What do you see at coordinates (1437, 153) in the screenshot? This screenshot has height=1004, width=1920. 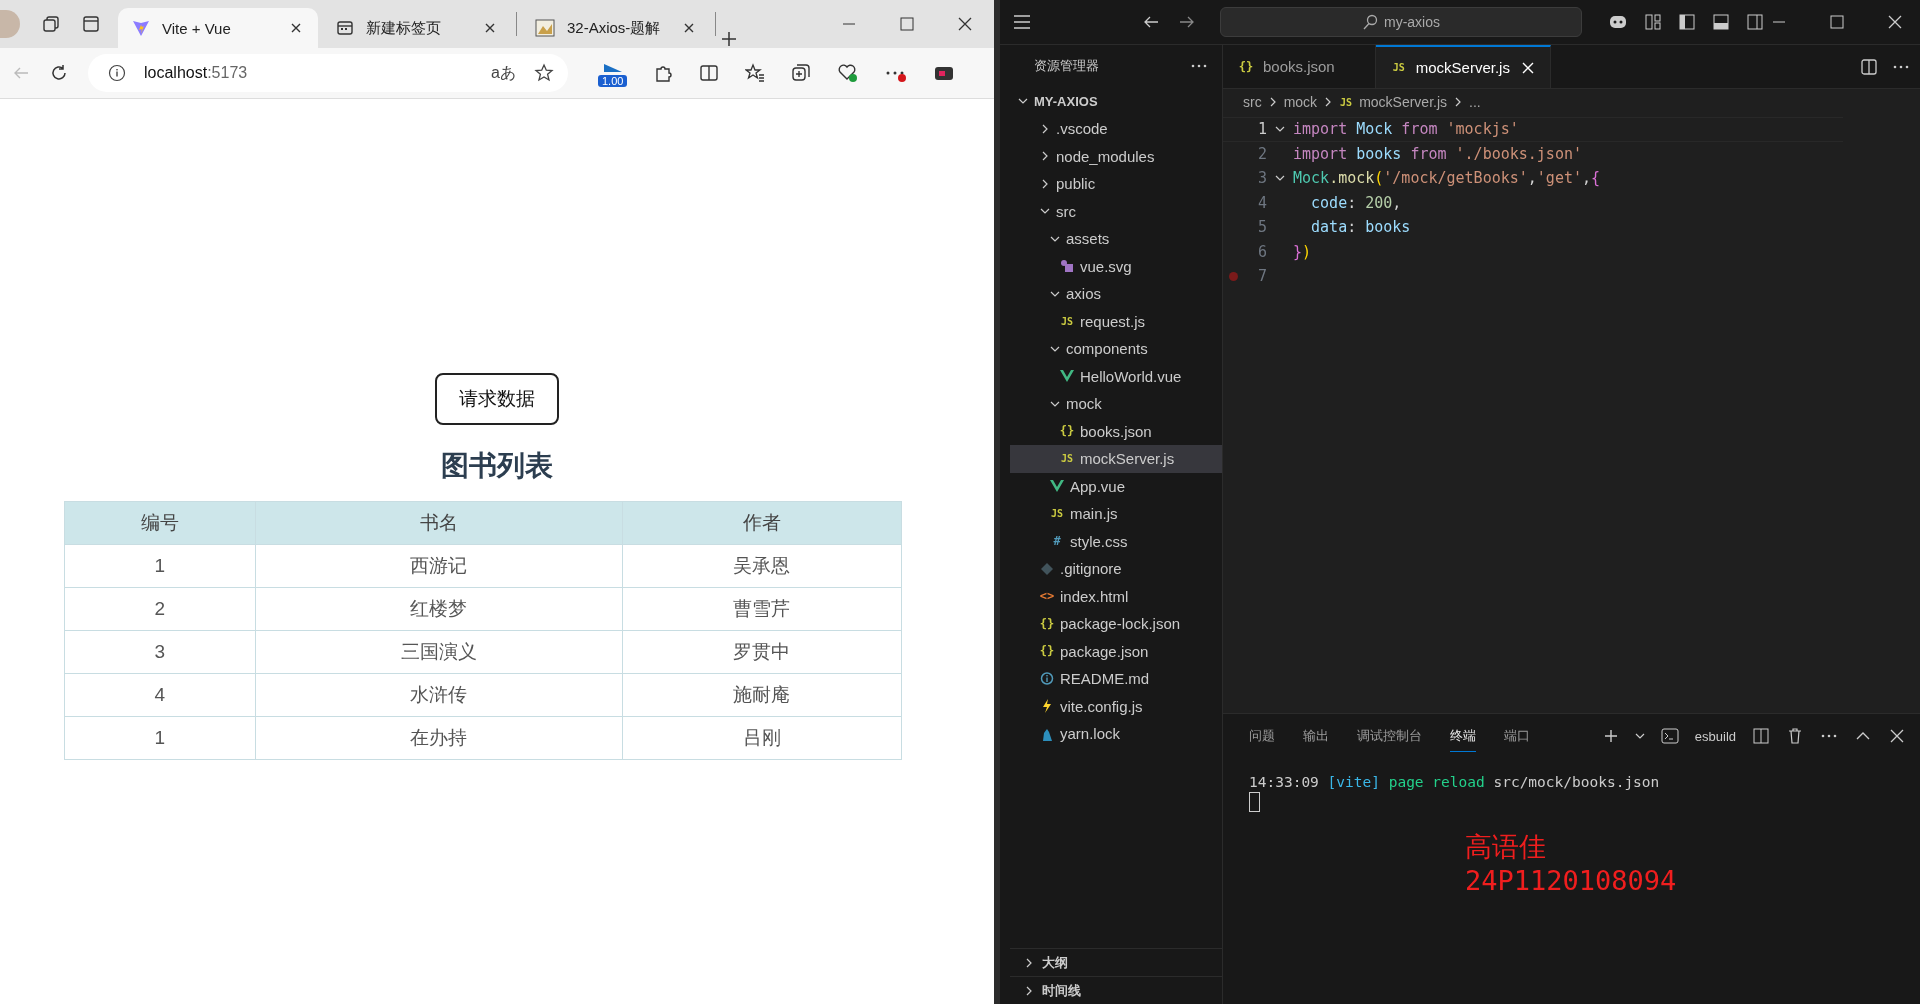 I see `code-line: import books from './books.json'` at bounding box center [1437, 153].